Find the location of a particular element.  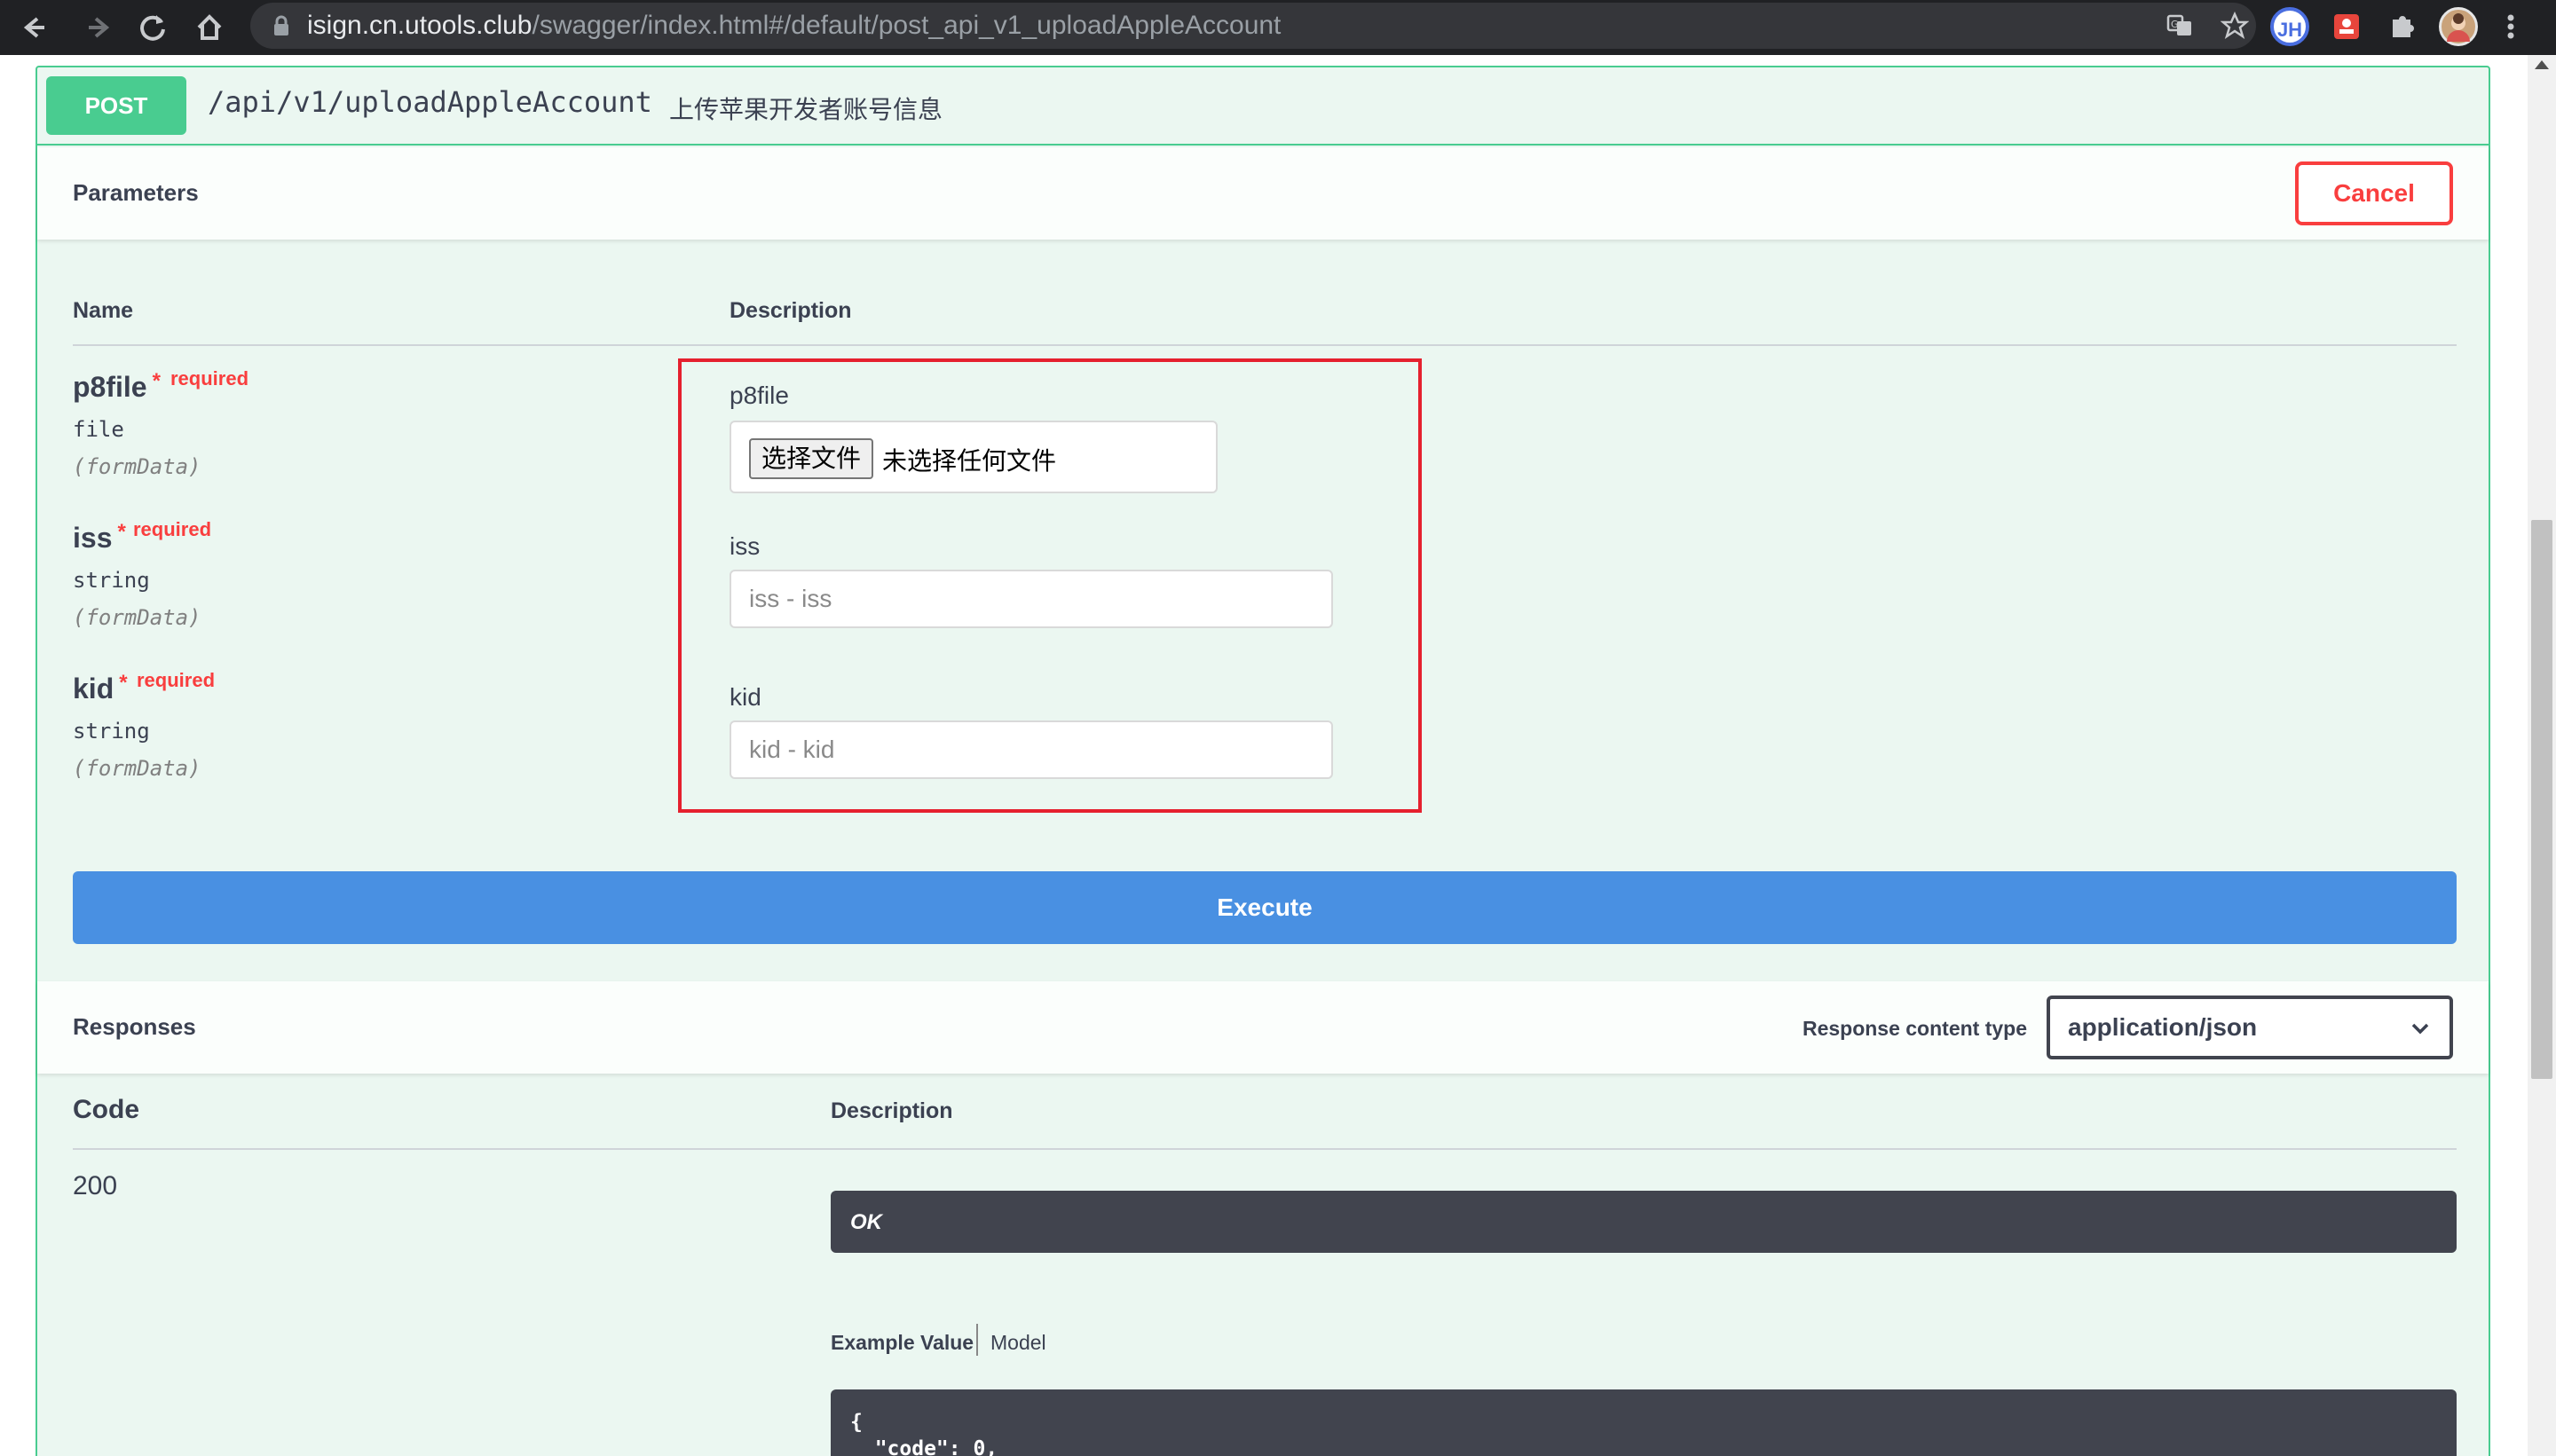

forward-arrow-icon is located at coordinates (96, 27).